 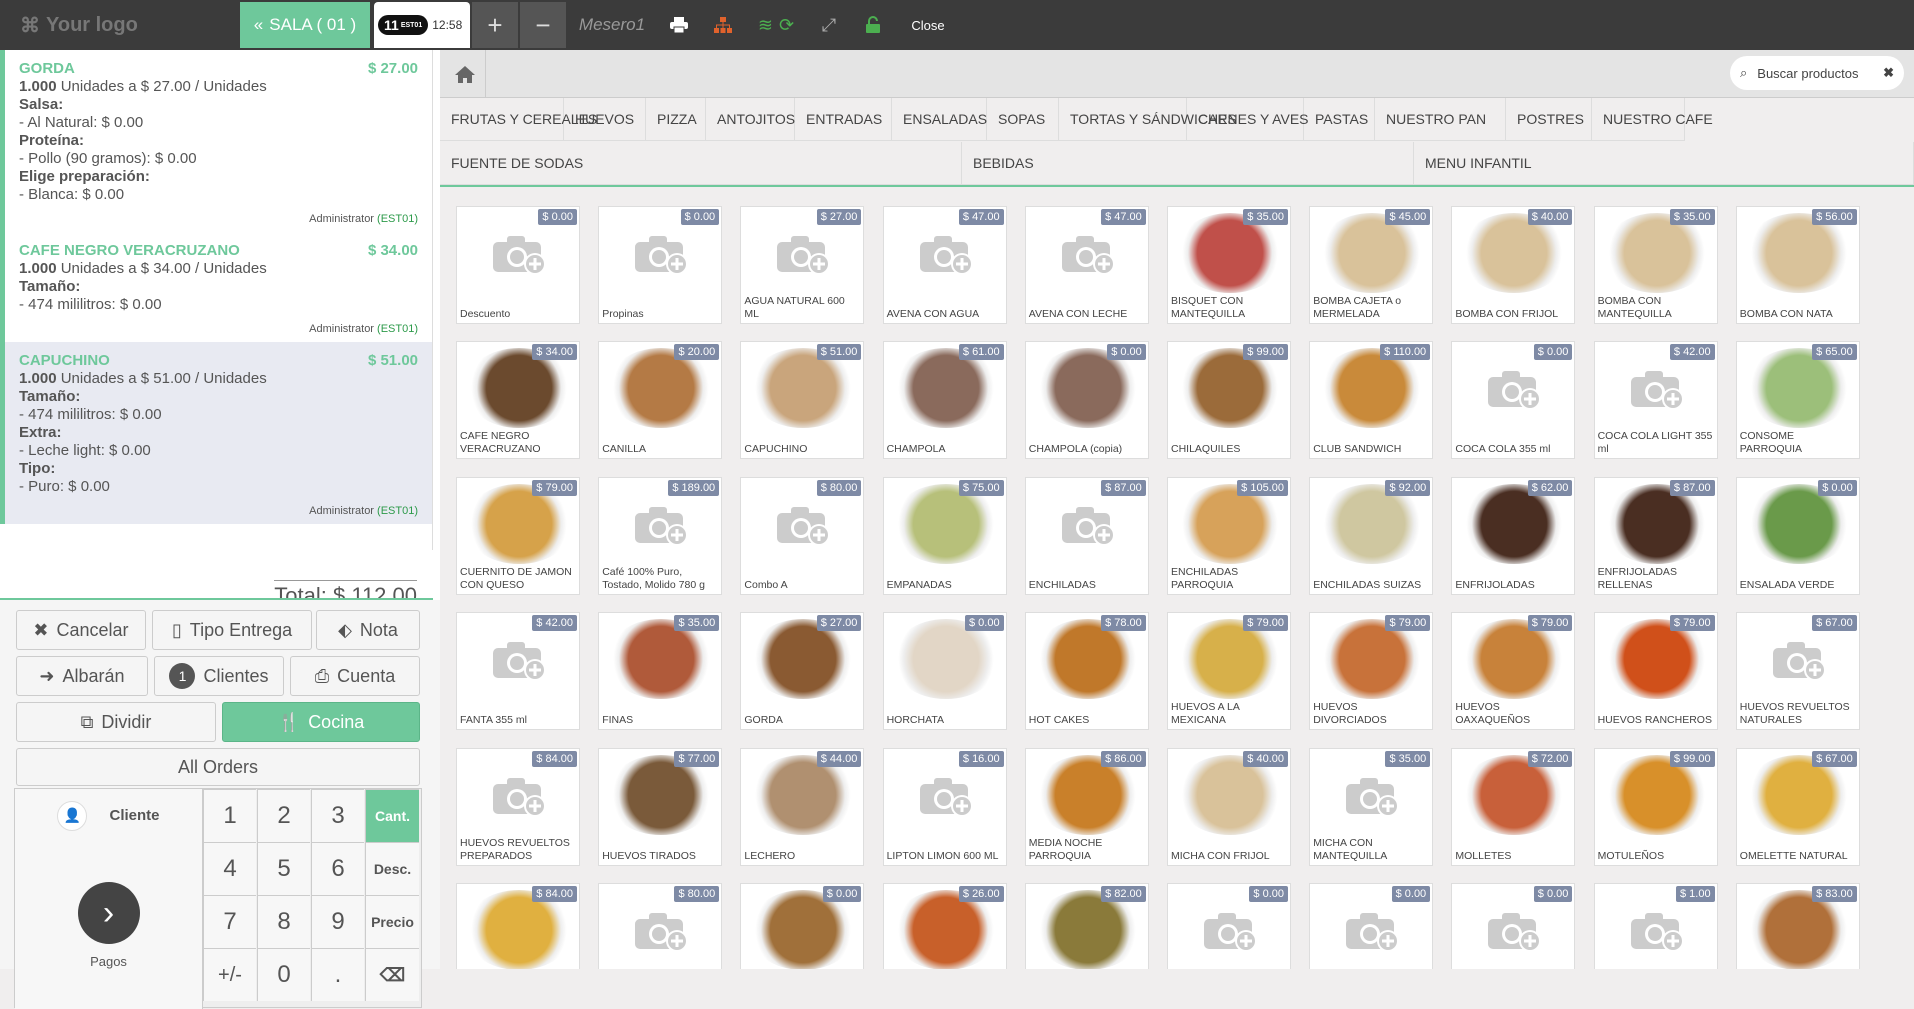 What do you see at coordinates (1513, 671) in the screenshot?
I see `product-card: $ 79.00 HUEVOS OAXAQUEÑOS` at bounding box center [1513, 671].